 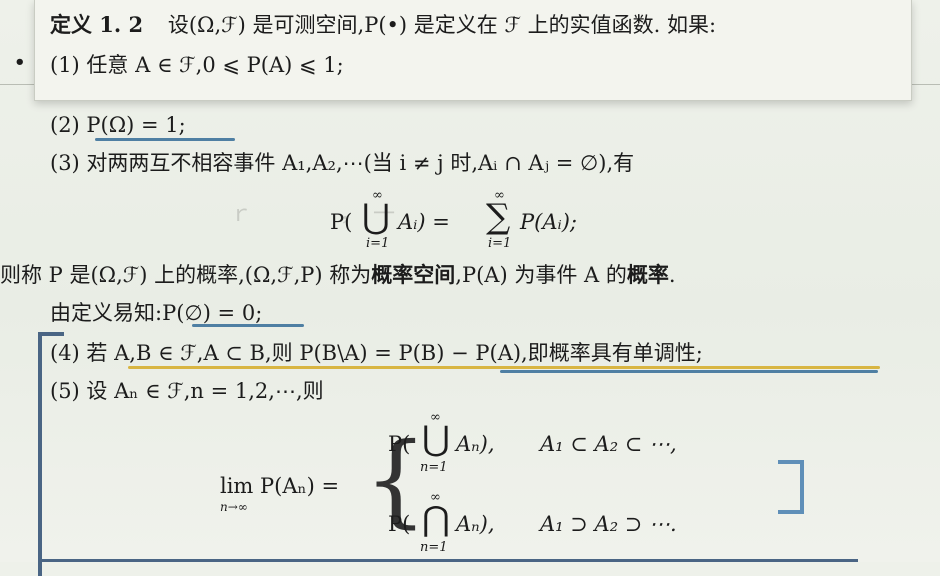 What do you see at coordinates (209, 313) in the screenshot?
I see `p-empty-formula: P(∅) = 0` at bounding box center [209, 313].